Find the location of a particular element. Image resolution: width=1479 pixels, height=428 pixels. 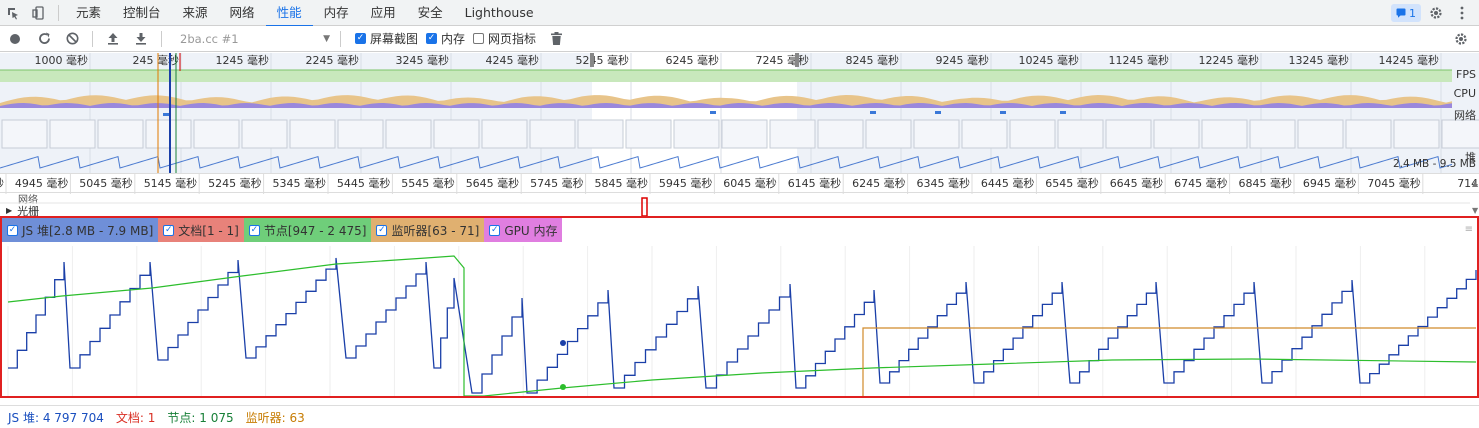

profile-select-value: 2ba.cc #1 is located at coordinates (209, 38).